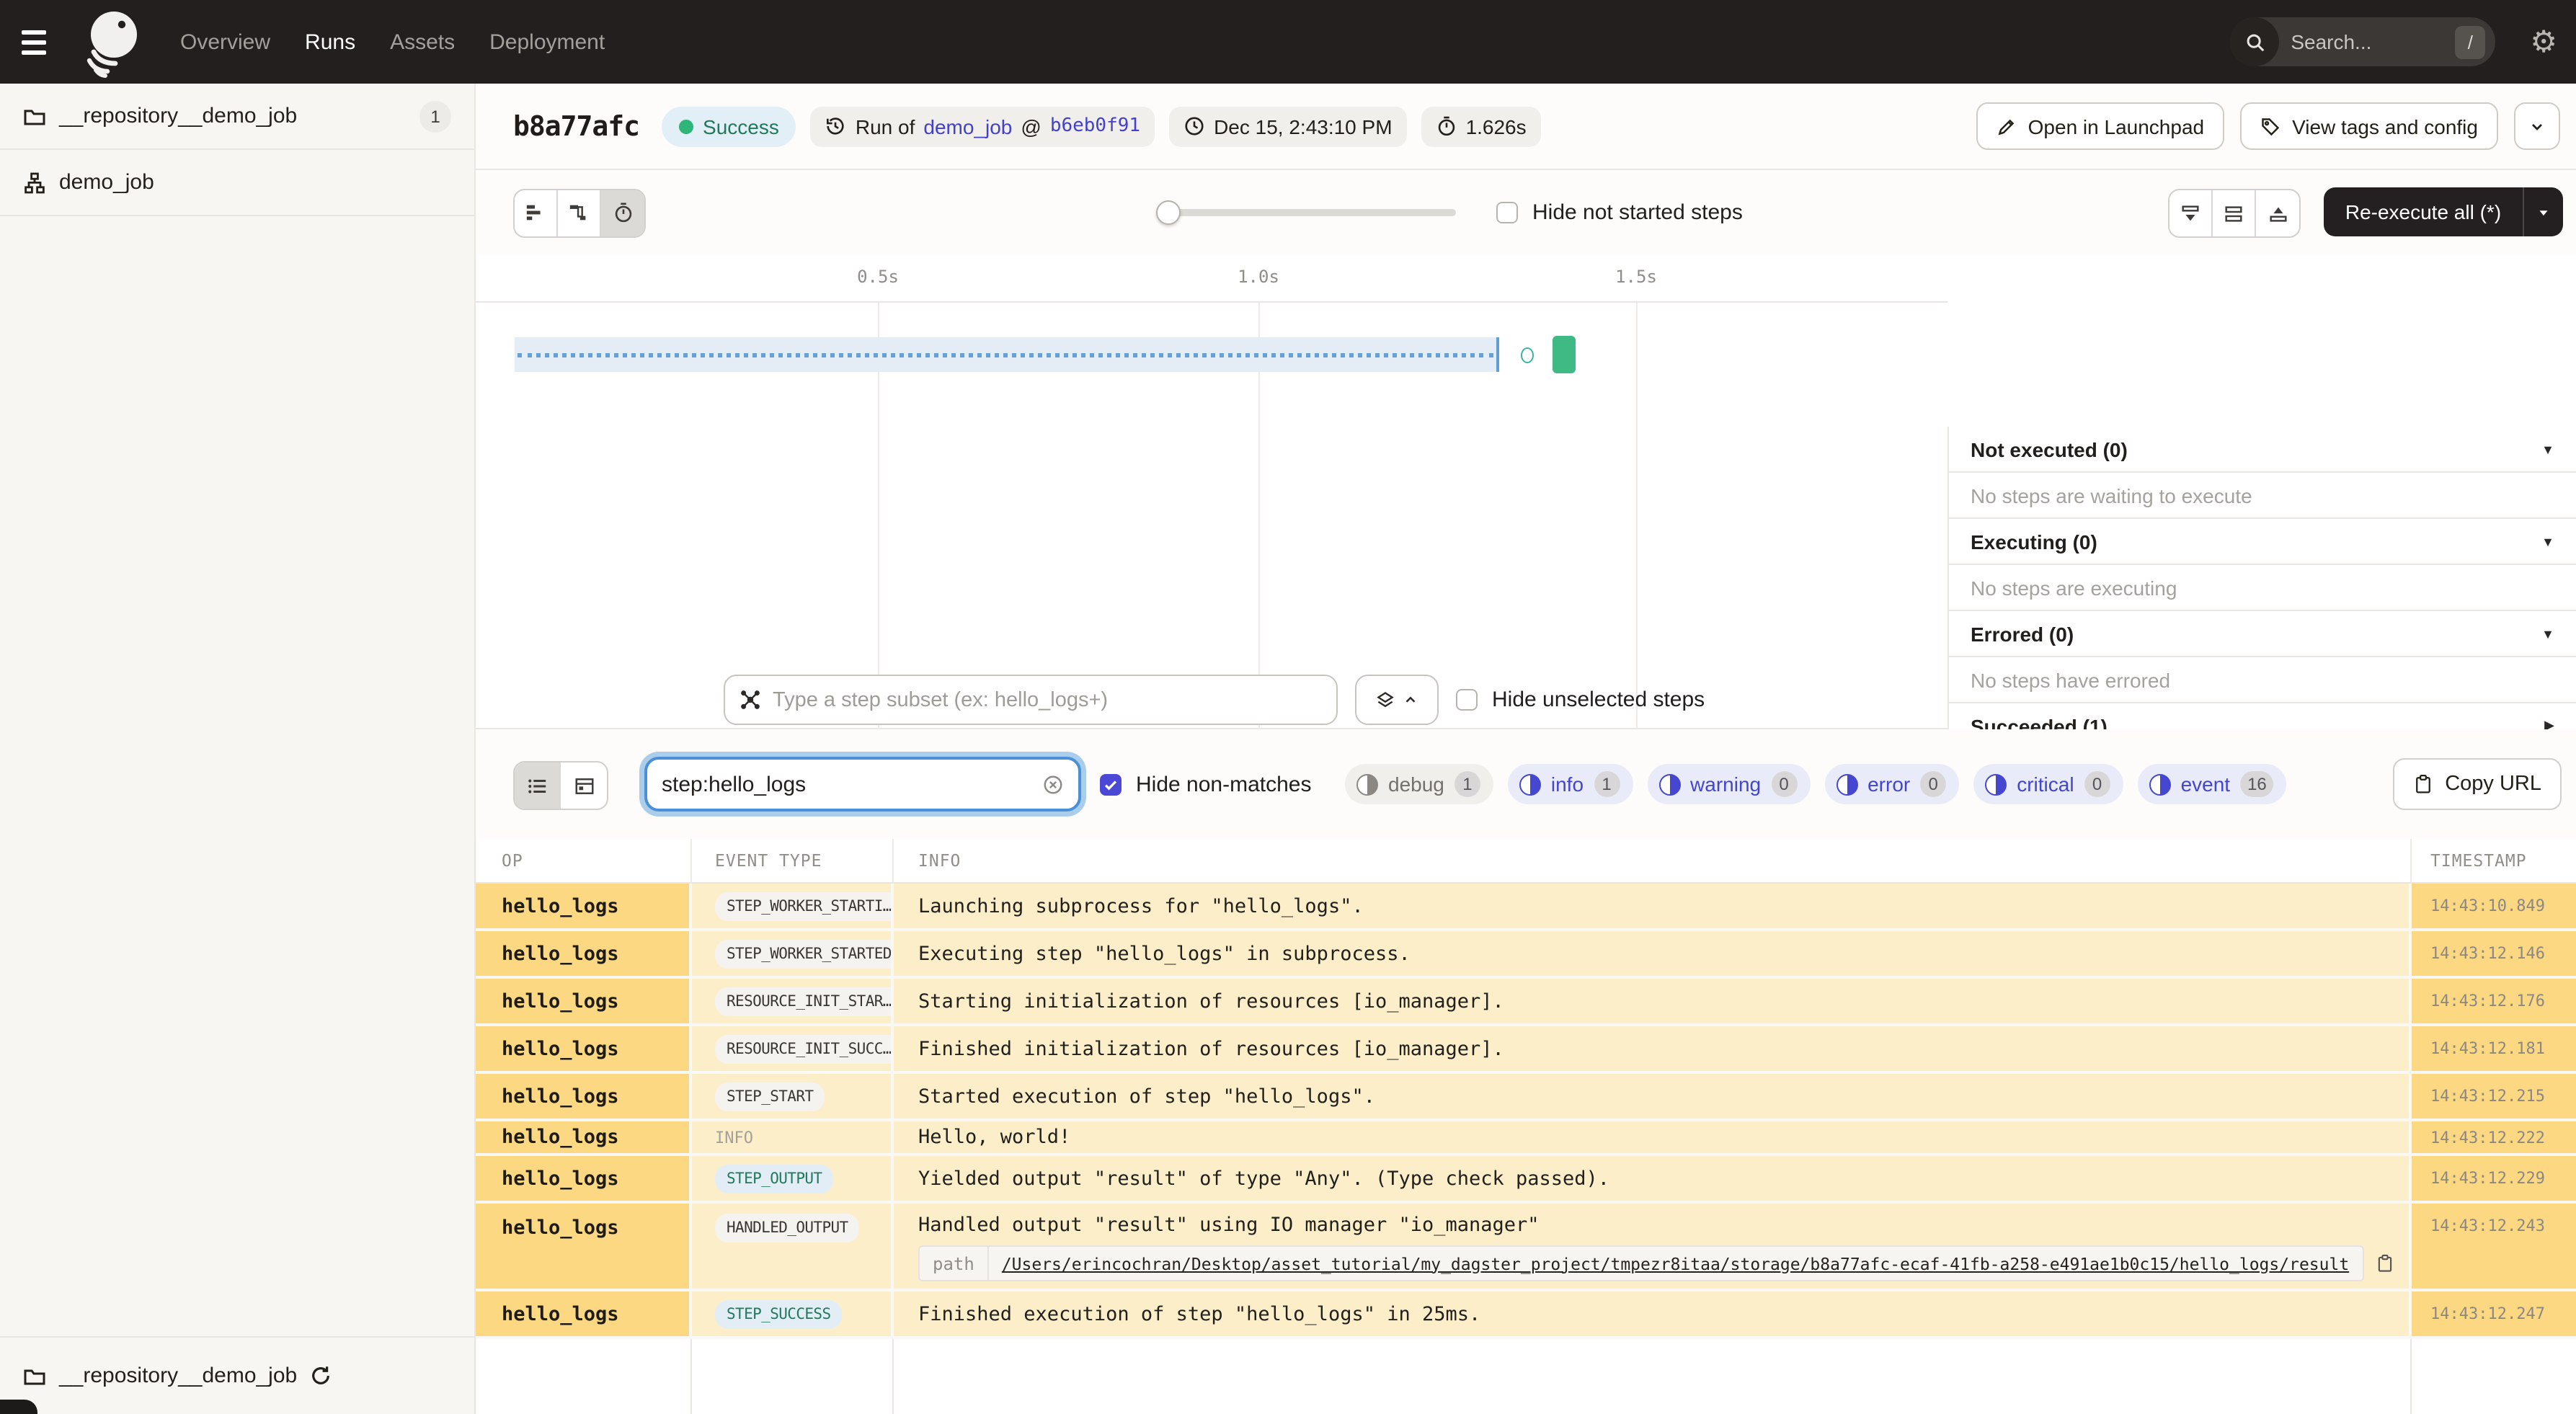 This screenshot has height=1414, width=2576. I want to click on status-section-header: Errored (0) ▼, so click(2262, 634).